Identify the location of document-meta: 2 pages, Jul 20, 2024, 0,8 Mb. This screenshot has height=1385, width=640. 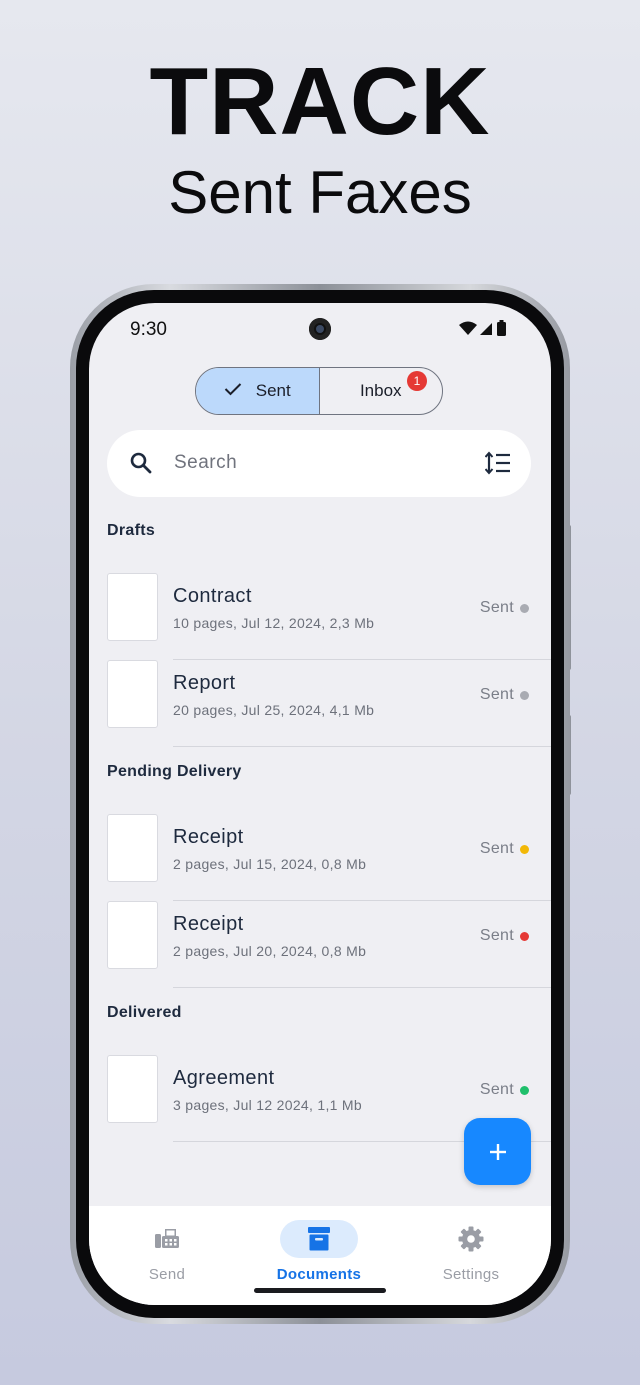
(270, 951).